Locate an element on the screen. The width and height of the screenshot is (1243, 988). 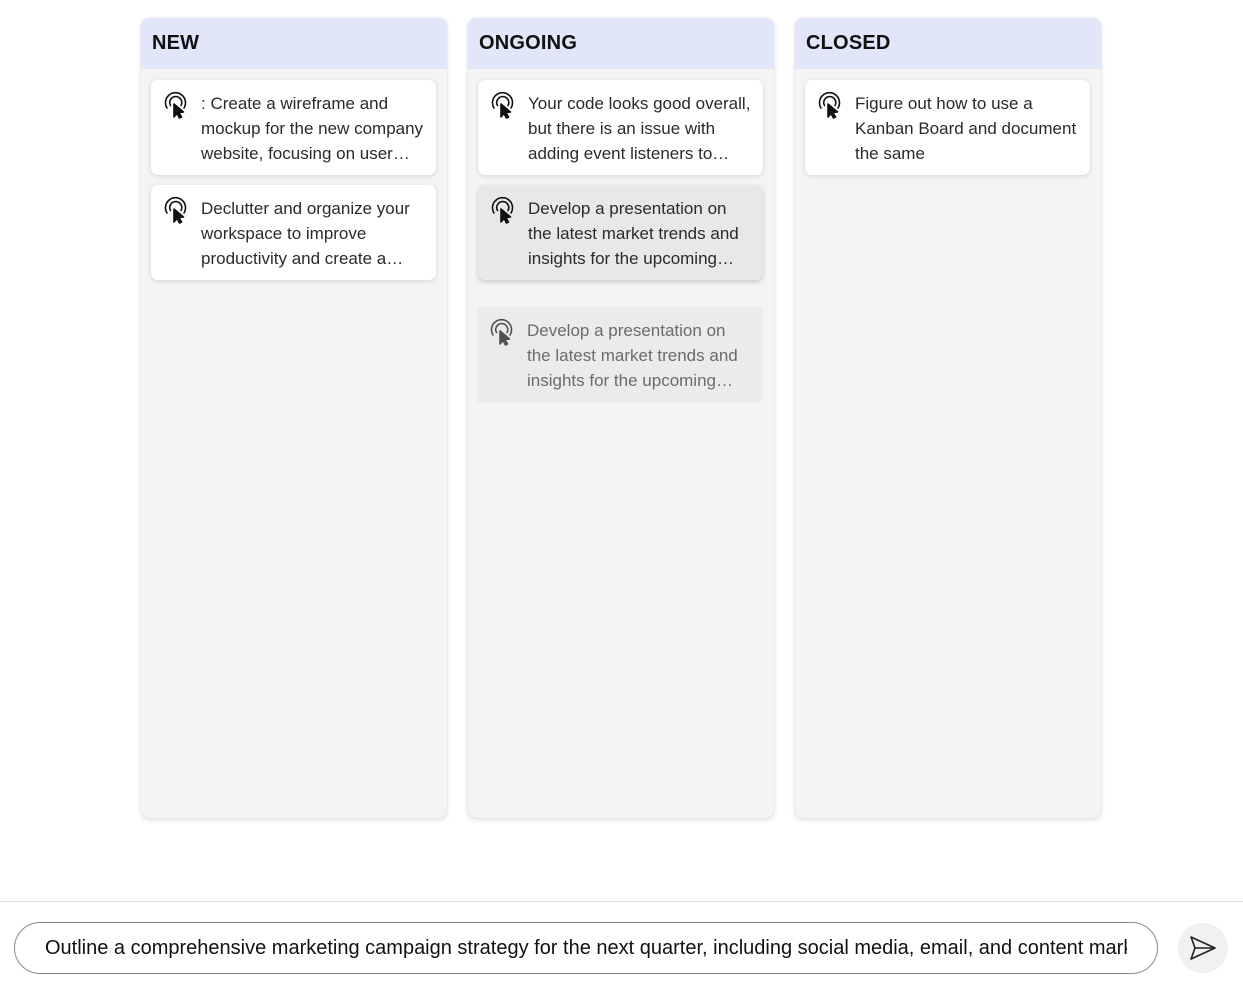
message-input is located at coordinates (586, 948).